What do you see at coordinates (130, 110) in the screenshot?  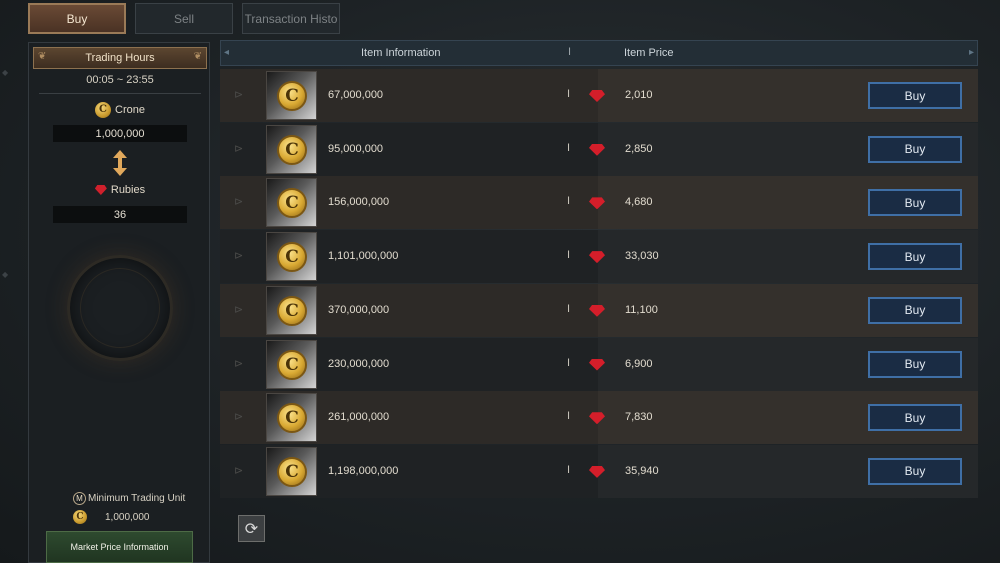 I see `crone-label: Crone` at bounding box center [130, 110].